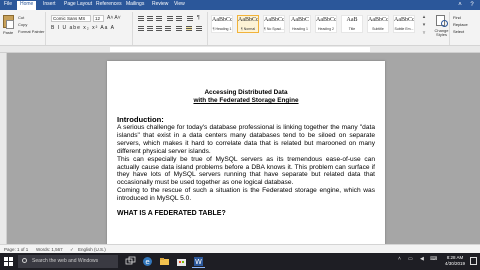 This screenshot has width=480, height=270. Describe the element at coordinates (23, 28) in the screenshot. I see `clipboard-group: Paste Cut Copy Format Painter` at that location.